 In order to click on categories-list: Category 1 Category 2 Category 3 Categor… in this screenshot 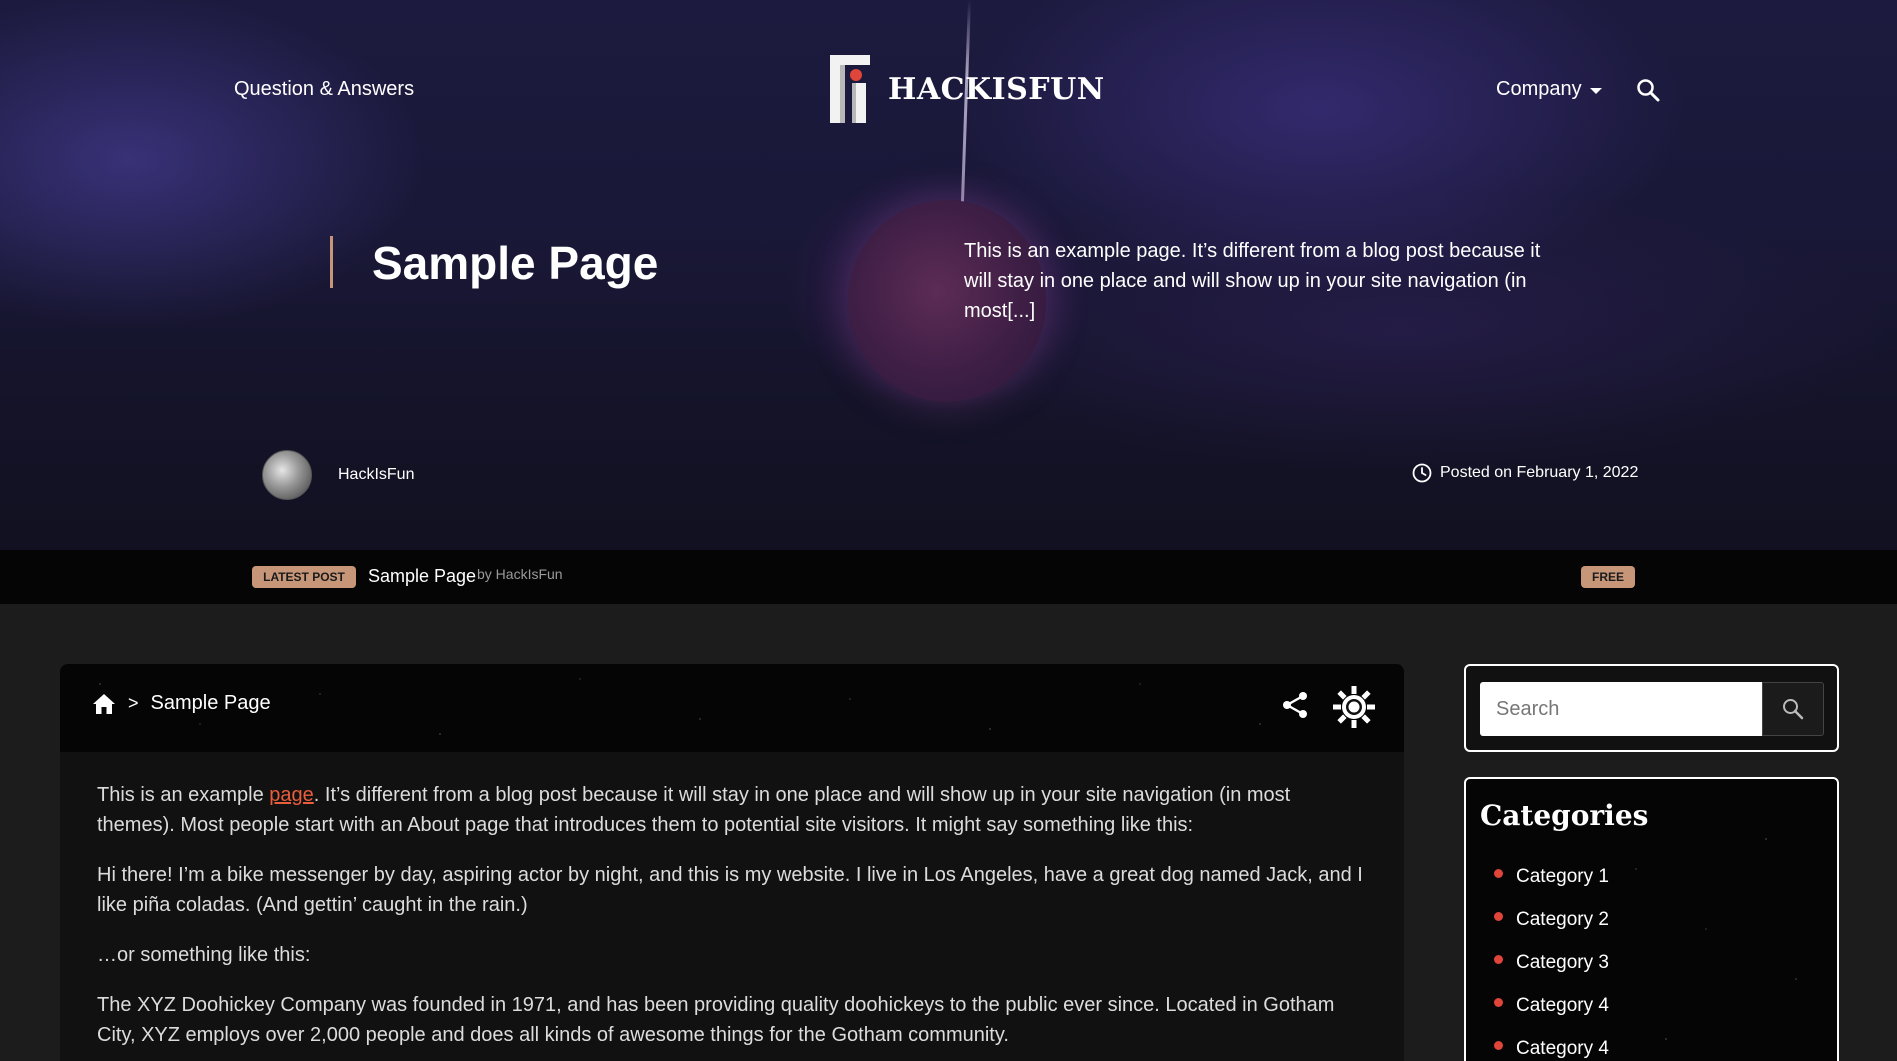, I will do `click(1551, 958)`.